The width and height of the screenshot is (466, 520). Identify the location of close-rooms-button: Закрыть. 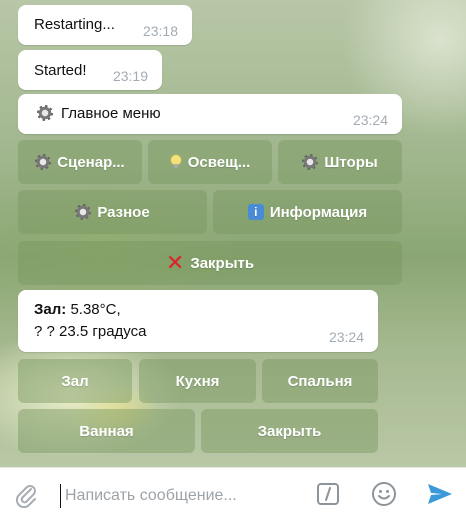
(289, 431).